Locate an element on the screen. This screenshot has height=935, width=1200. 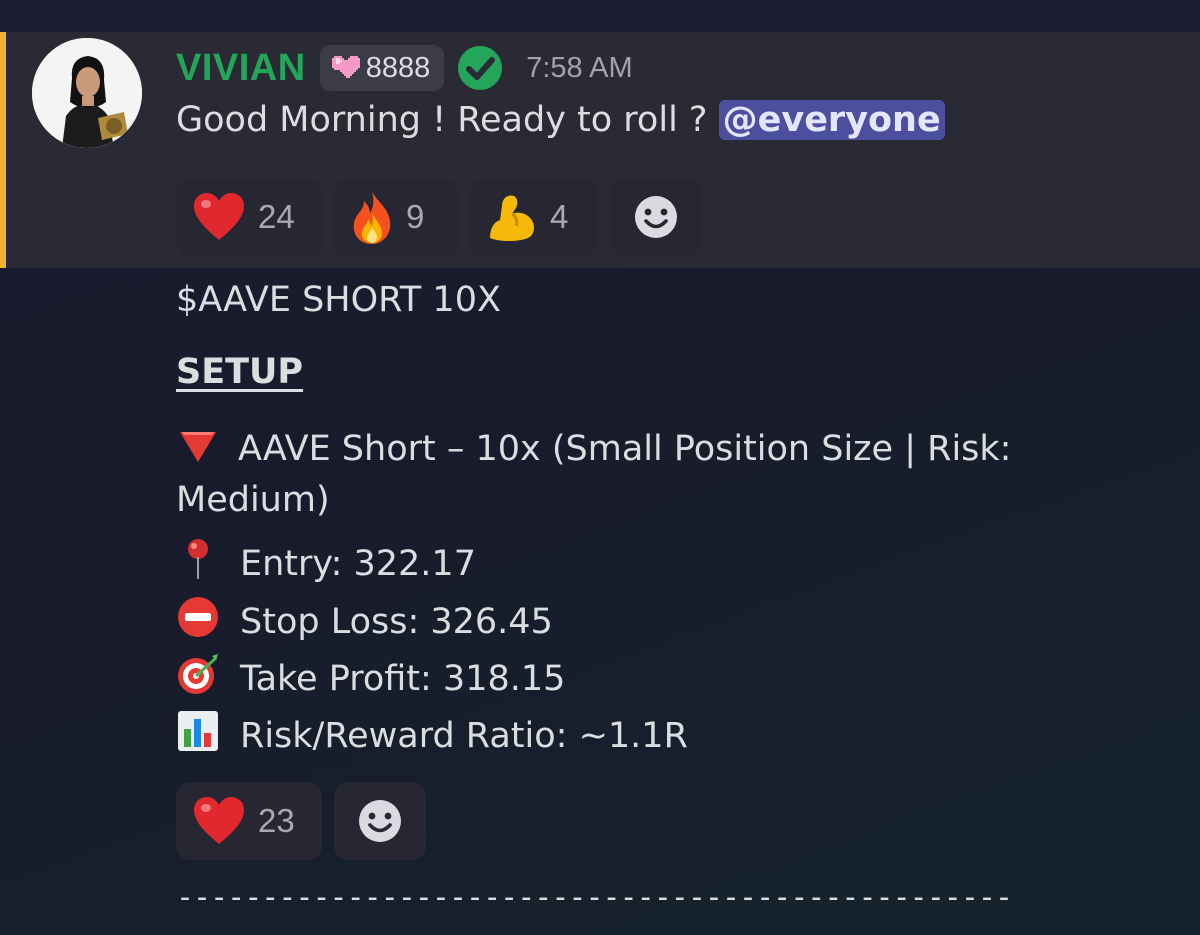
server-tag-badge: 8888 is located at coordinates (382, 68).